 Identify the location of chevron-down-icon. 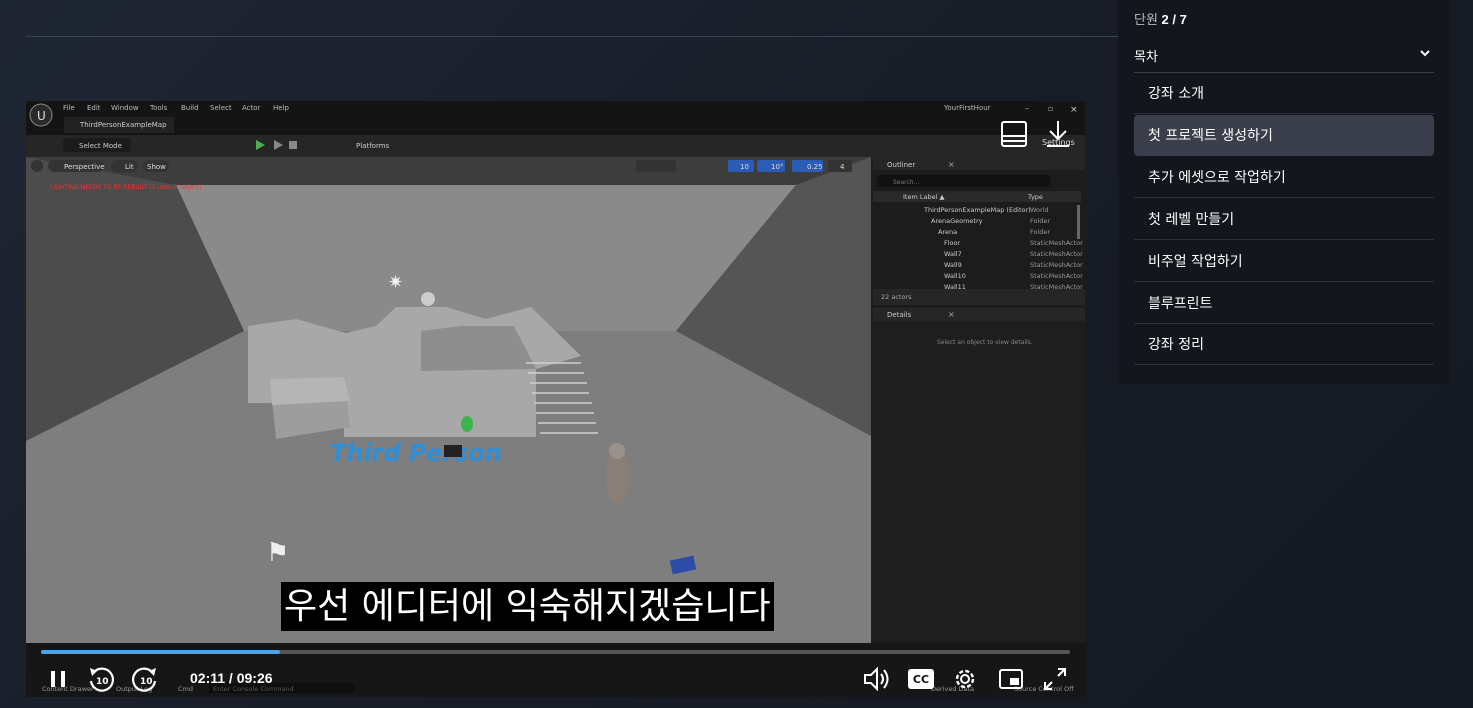
(1425, 53).